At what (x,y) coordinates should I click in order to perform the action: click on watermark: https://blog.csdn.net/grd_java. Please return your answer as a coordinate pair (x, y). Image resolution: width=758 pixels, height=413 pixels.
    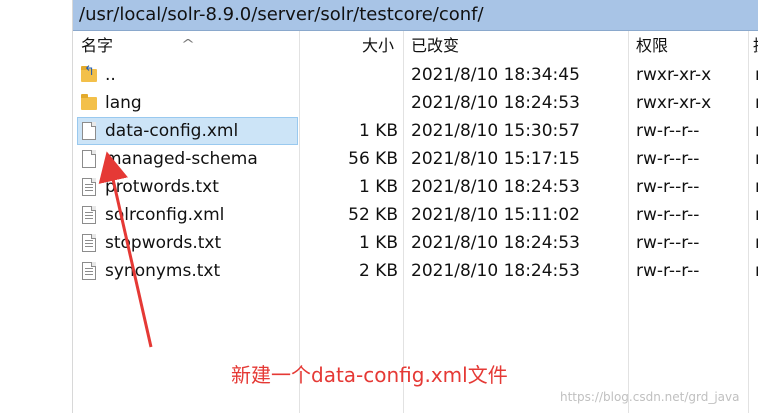
    Looking at the image, I should click on (650, 397).